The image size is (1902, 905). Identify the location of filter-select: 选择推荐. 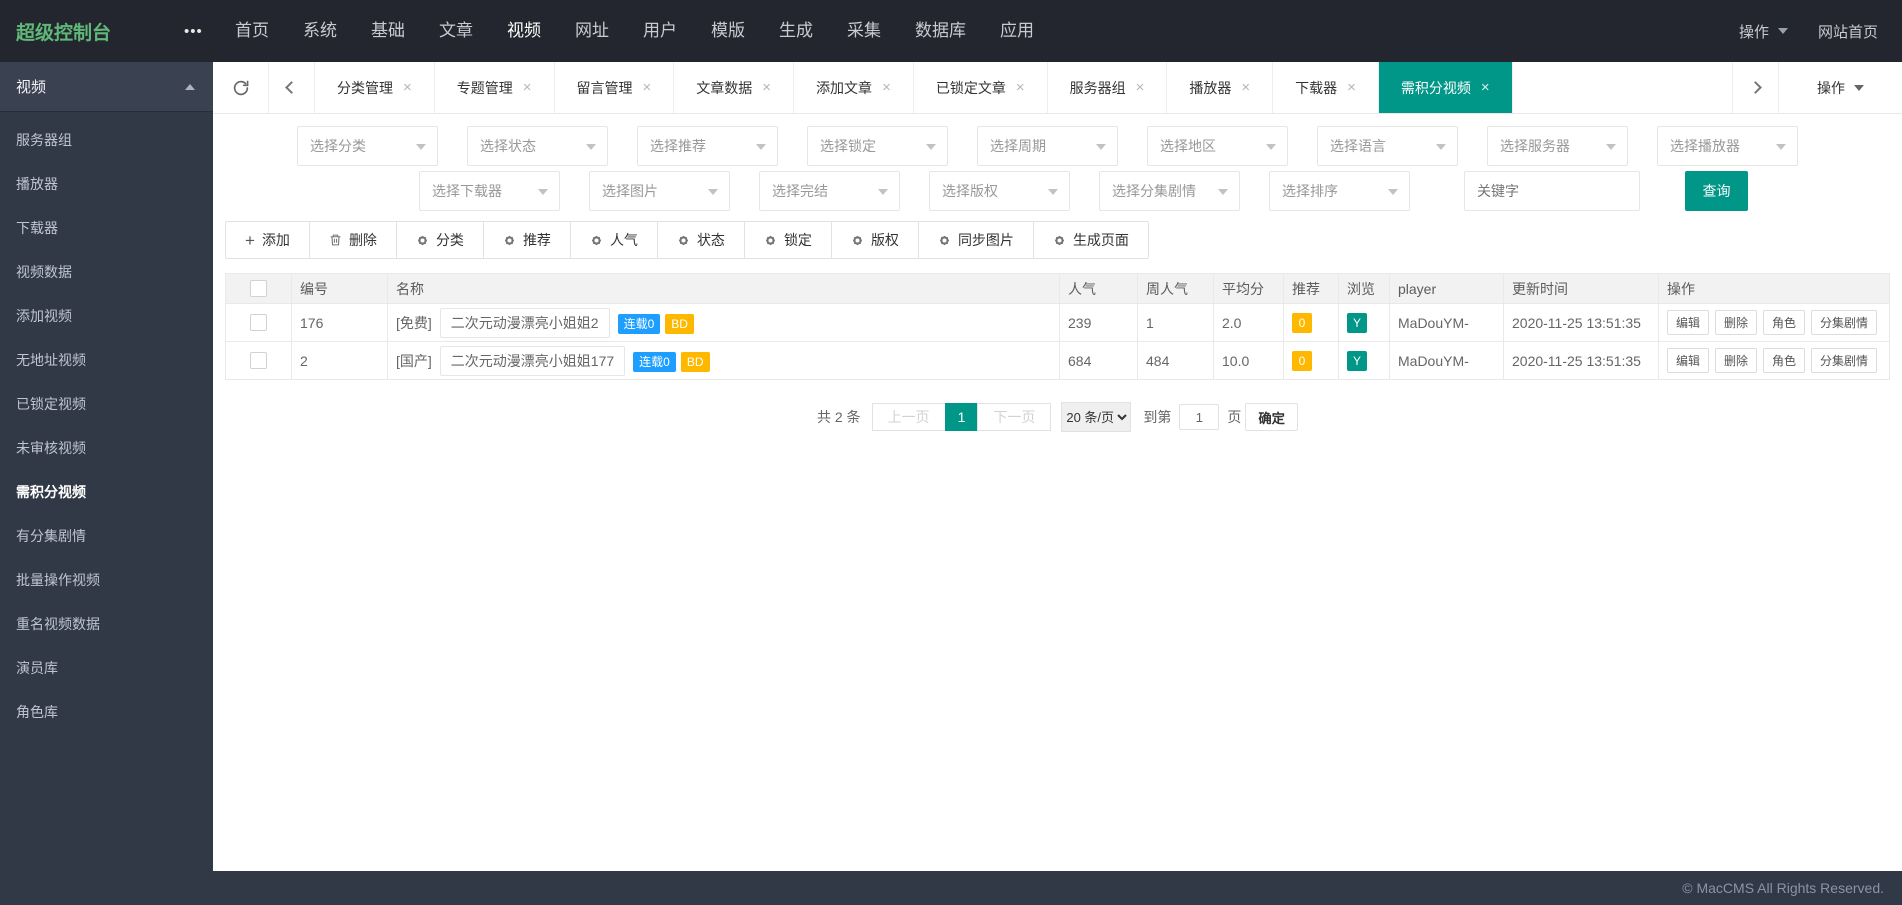
(707, 146).